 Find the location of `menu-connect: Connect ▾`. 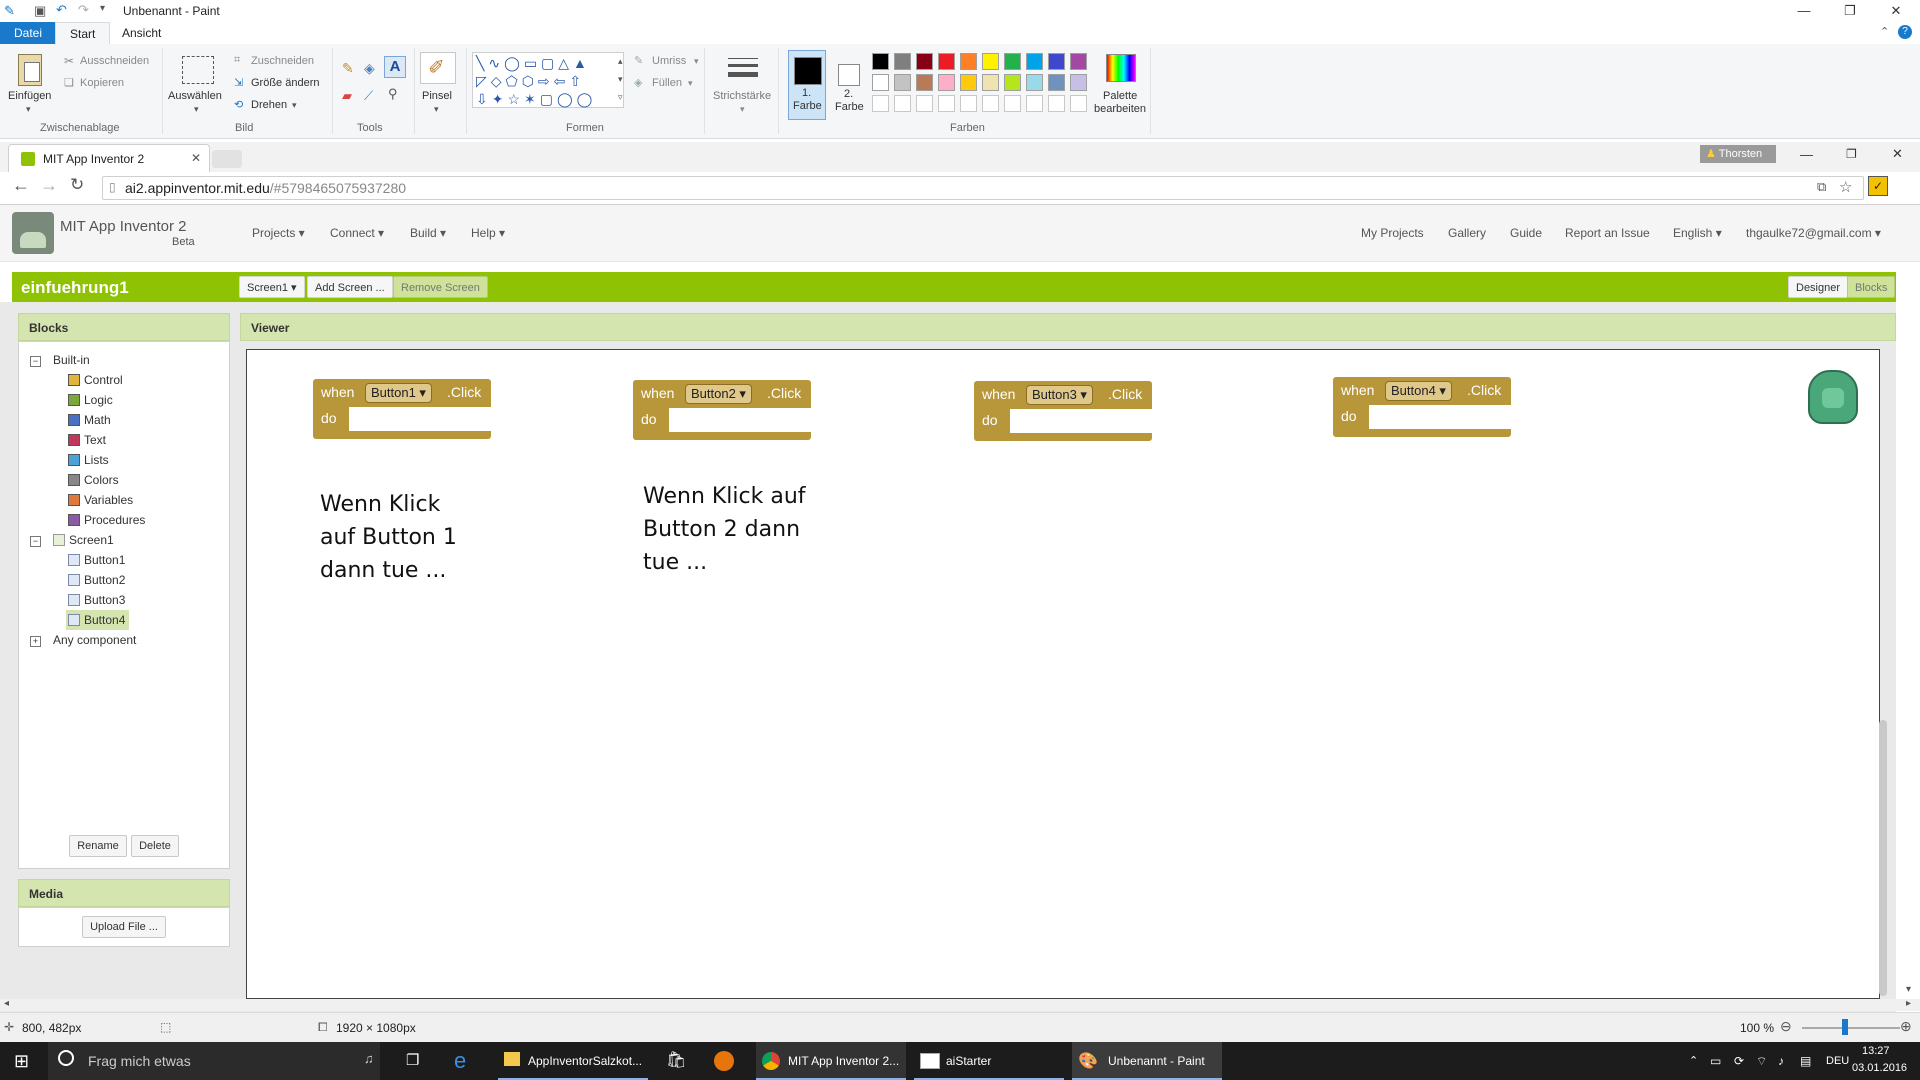

menu-connect: Connect ▾ is located at coordinates (357, 233).